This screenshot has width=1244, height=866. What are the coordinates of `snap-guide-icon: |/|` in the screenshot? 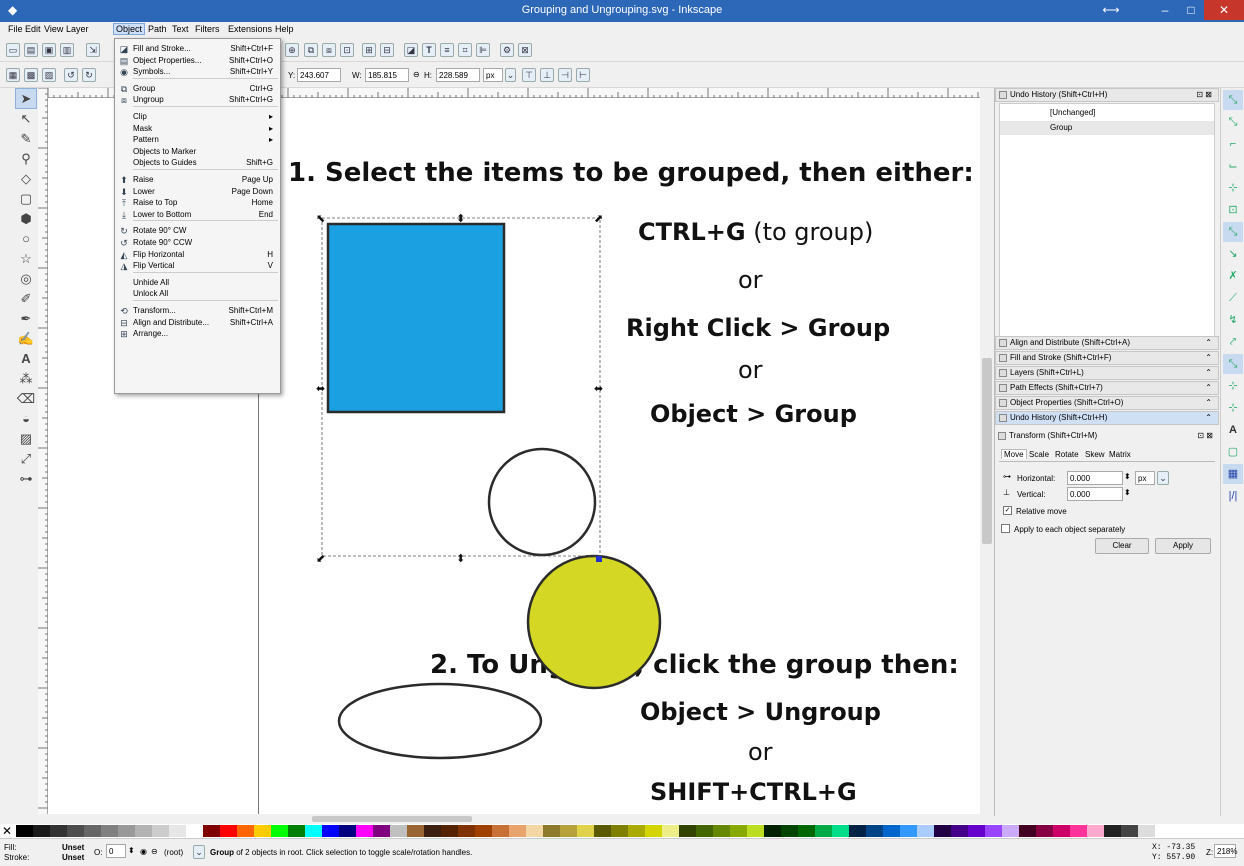 It's located at (1233, 496).